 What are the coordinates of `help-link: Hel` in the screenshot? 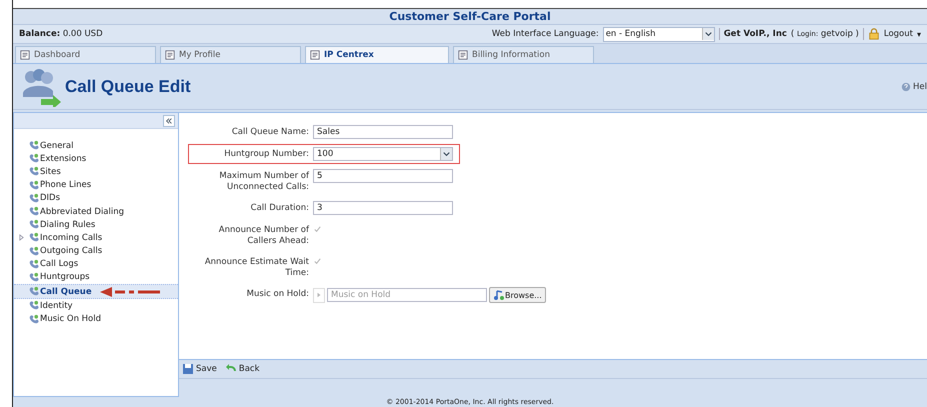 It's located at (920, 87).